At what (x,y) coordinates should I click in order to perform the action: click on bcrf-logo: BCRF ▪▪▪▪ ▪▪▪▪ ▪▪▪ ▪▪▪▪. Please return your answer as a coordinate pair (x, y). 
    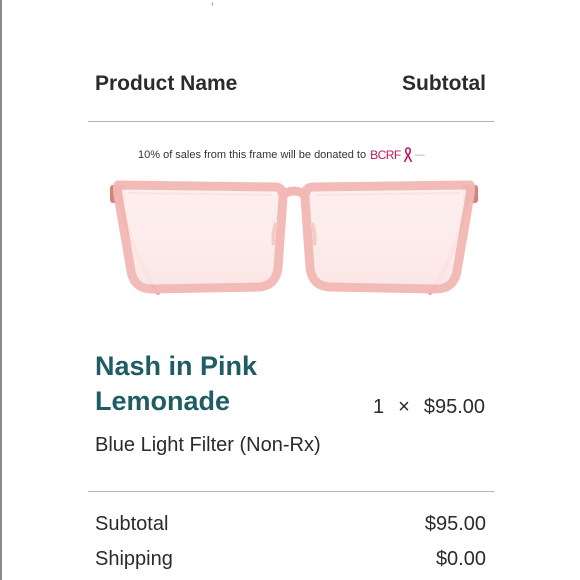
    Looking at the image, I should click on (400, 155).